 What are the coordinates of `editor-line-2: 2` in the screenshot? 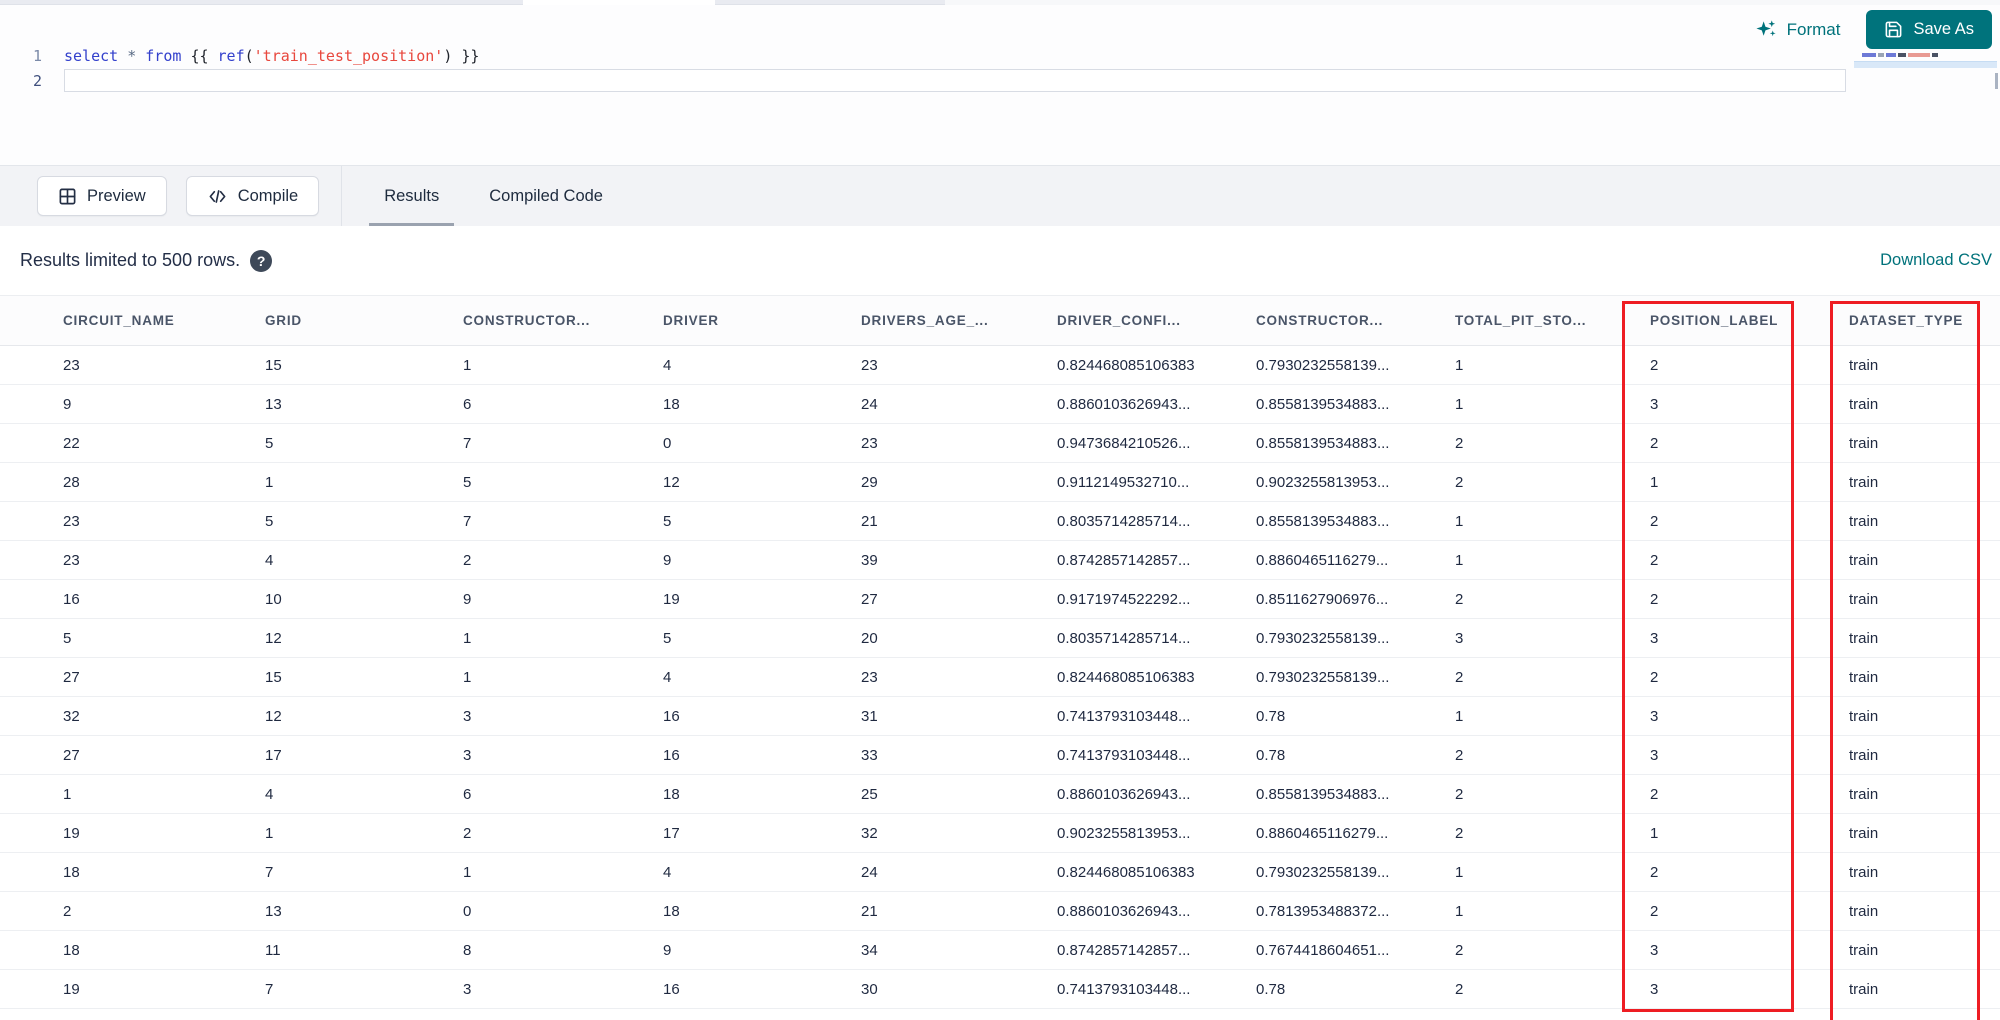 It's located at (926, 80).